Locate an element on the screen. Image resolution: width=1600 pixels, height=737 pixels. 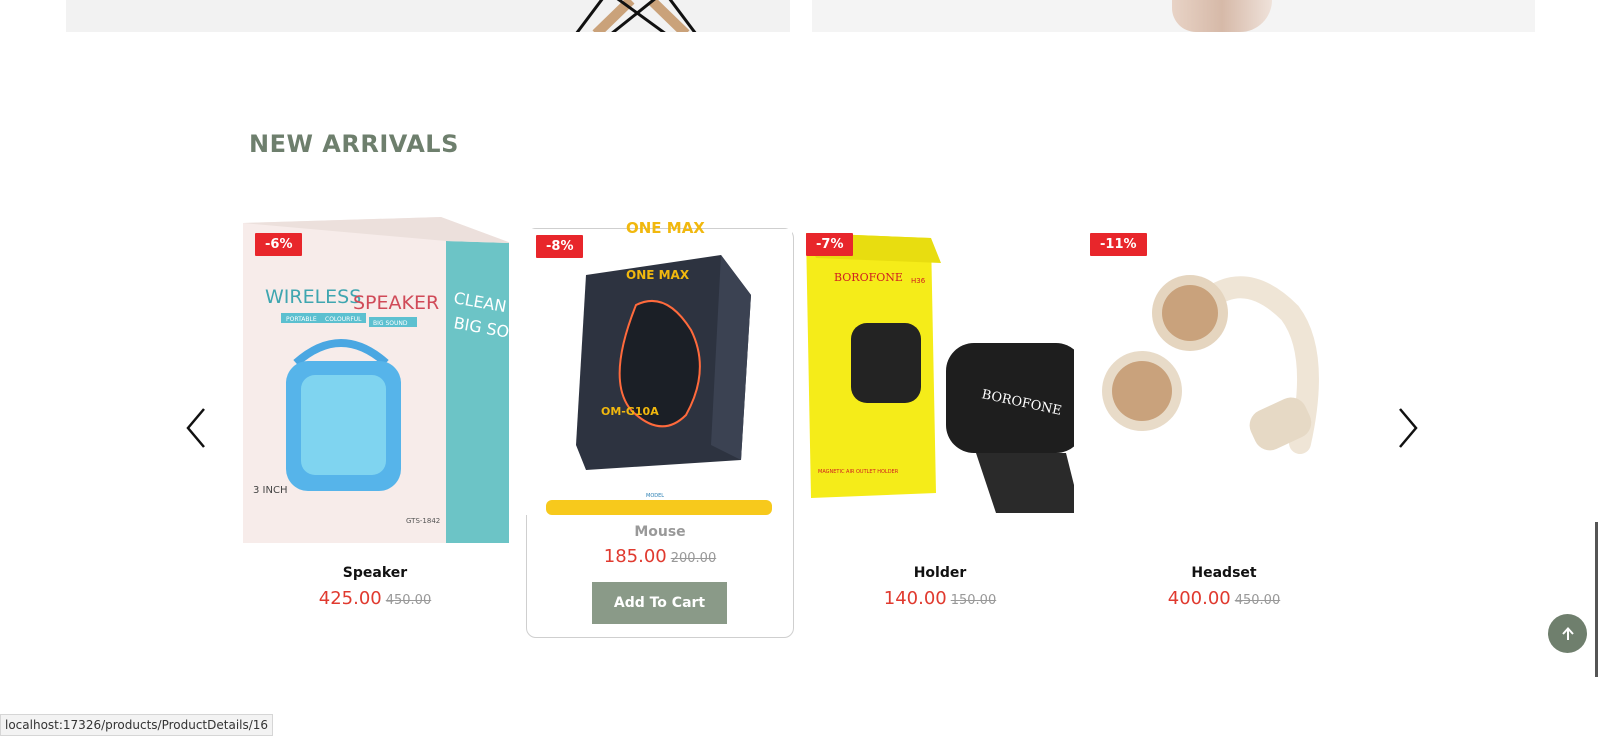
banner-image-right is located at coordinates (1173, 16).